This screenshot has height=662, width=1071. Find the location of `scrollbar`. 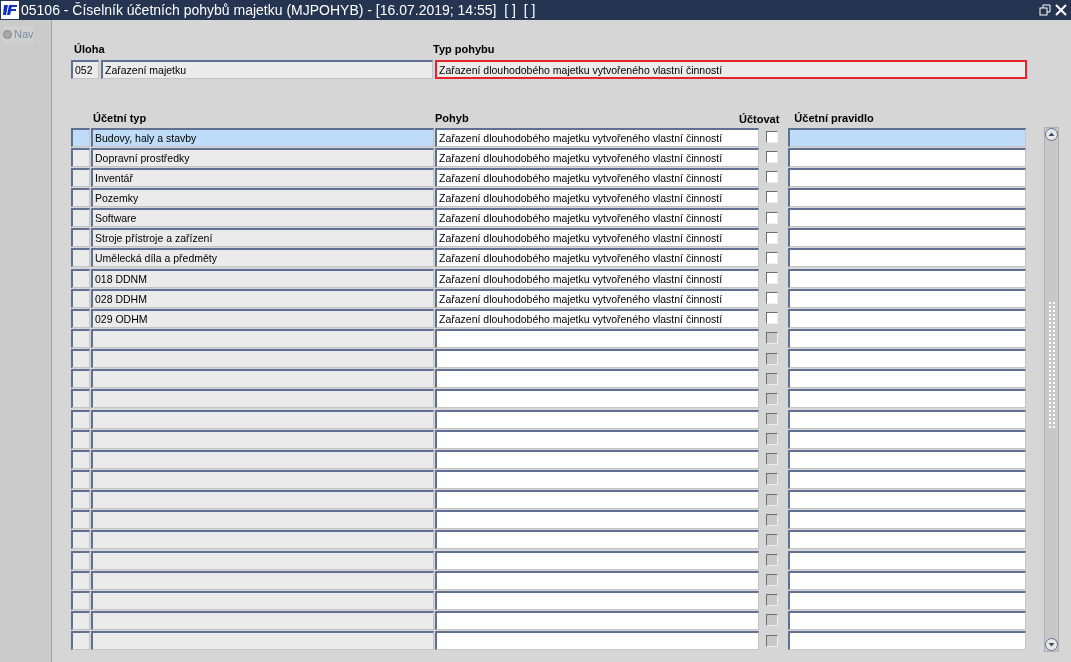

scrollbar is located at coordinates (1052, 389).